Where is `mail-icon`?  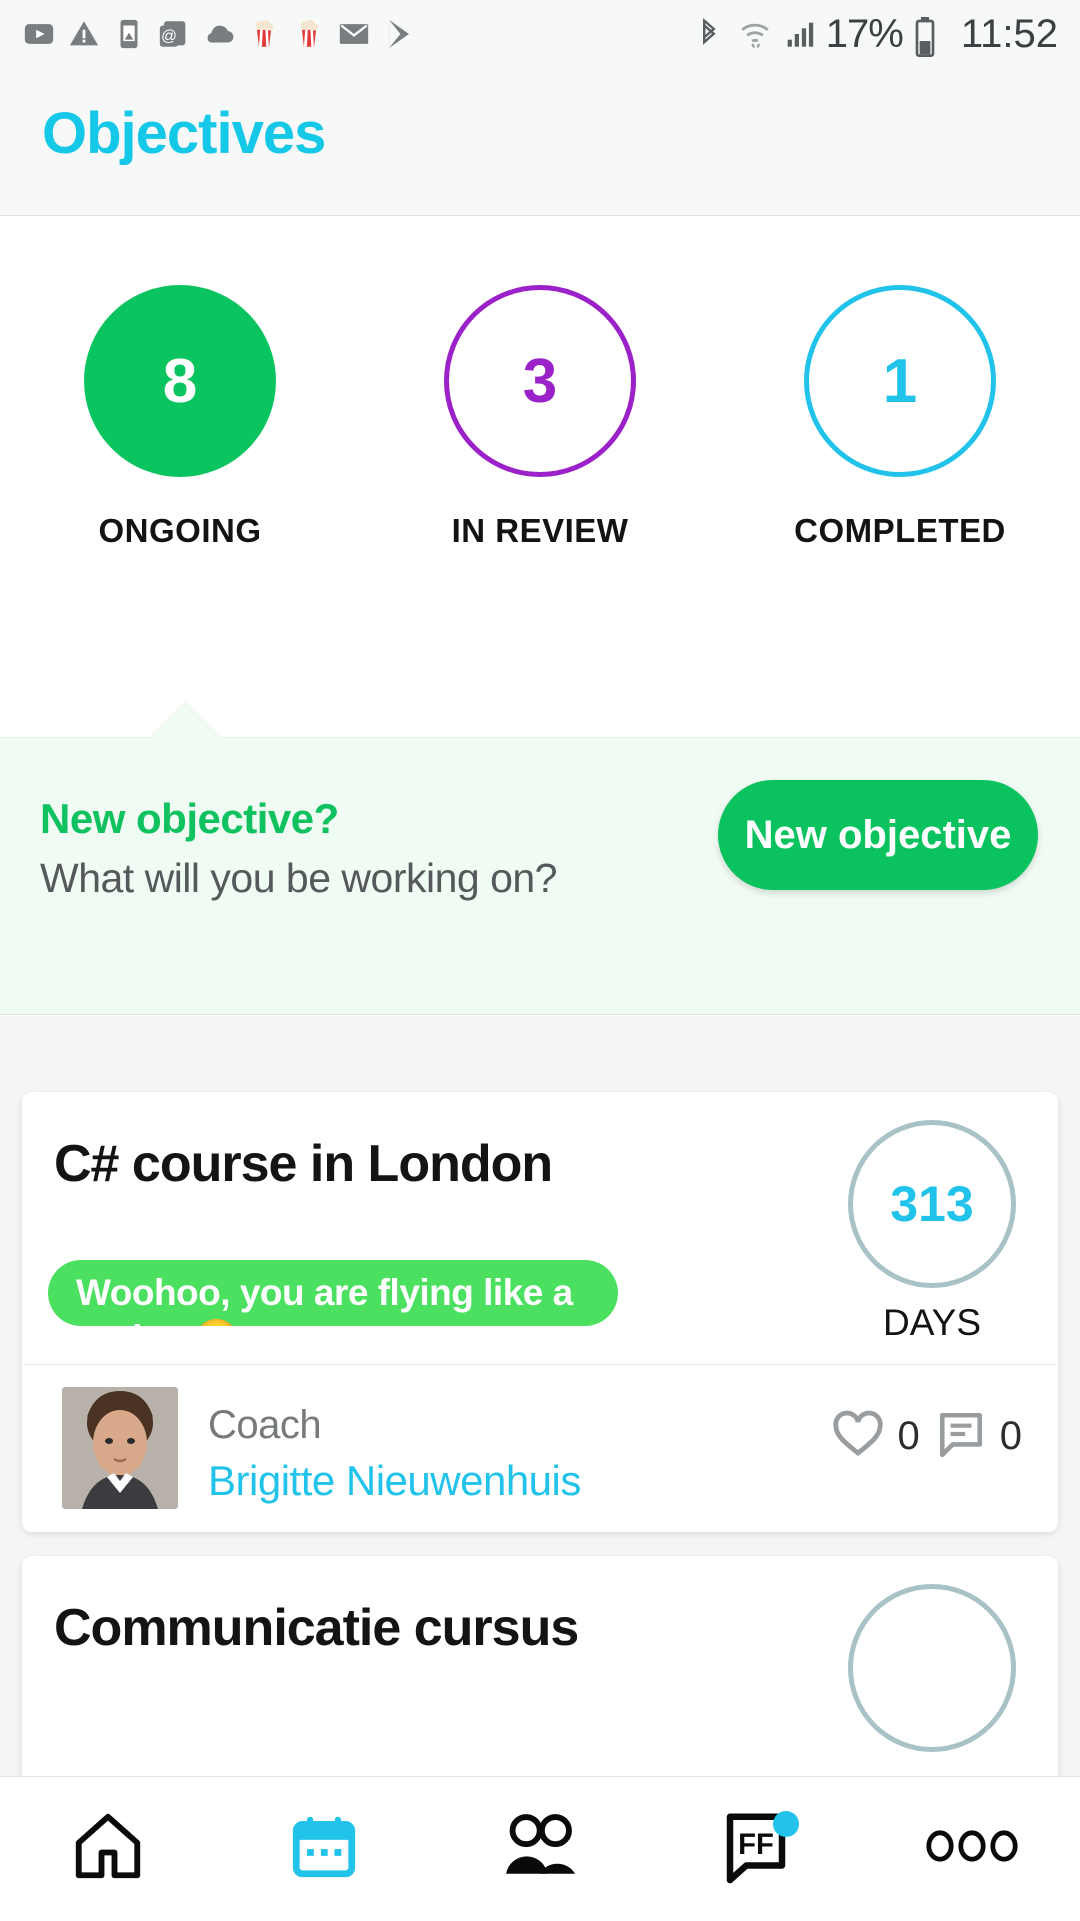
mail-icon is located at coordinates (354, 34).